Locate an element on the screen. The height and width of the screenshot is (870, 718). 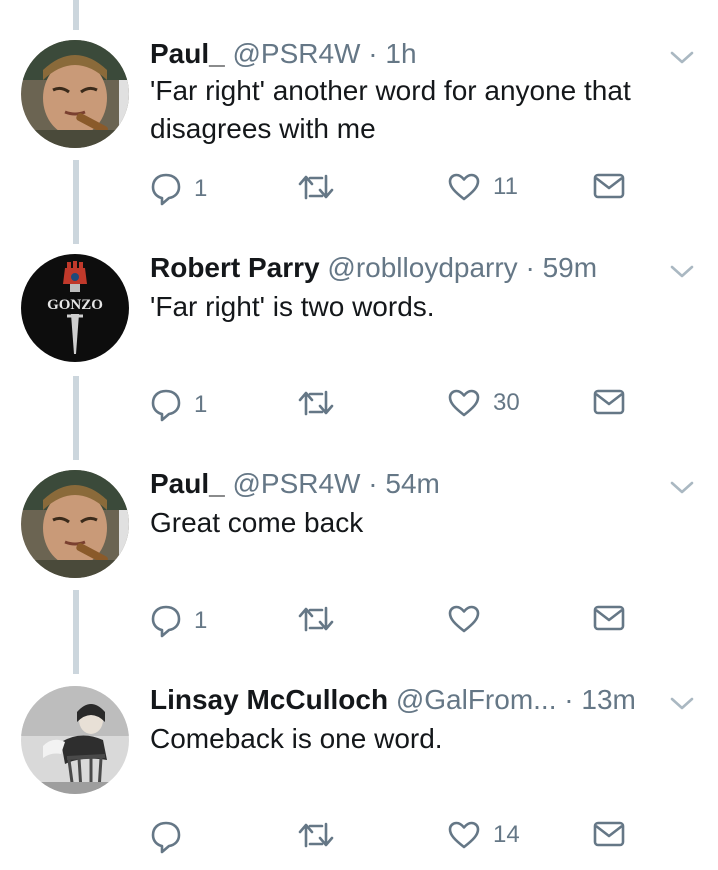
tweet-actions: 1 30 is located at coordinates (395, 406).